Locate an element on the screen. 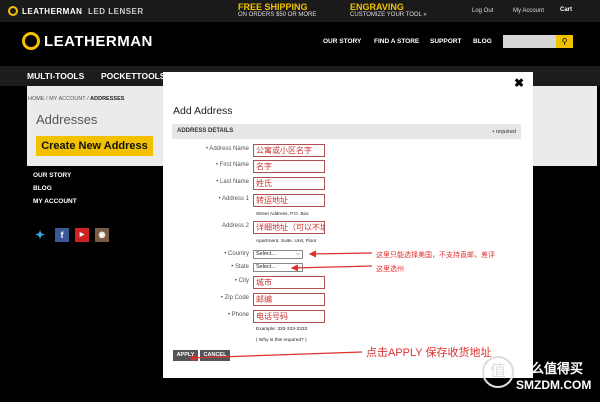 This screenshot has height=402, width=600. country-arrow is located at coordinates (340, 254).